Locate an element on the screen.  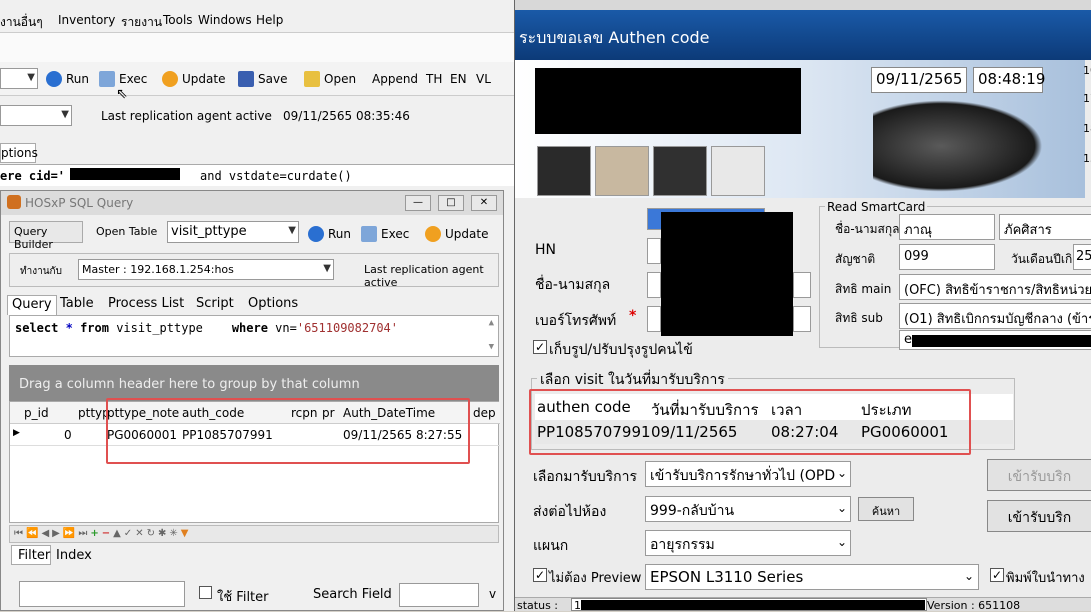
vl-button: VL is located at coordinates (483, 79).